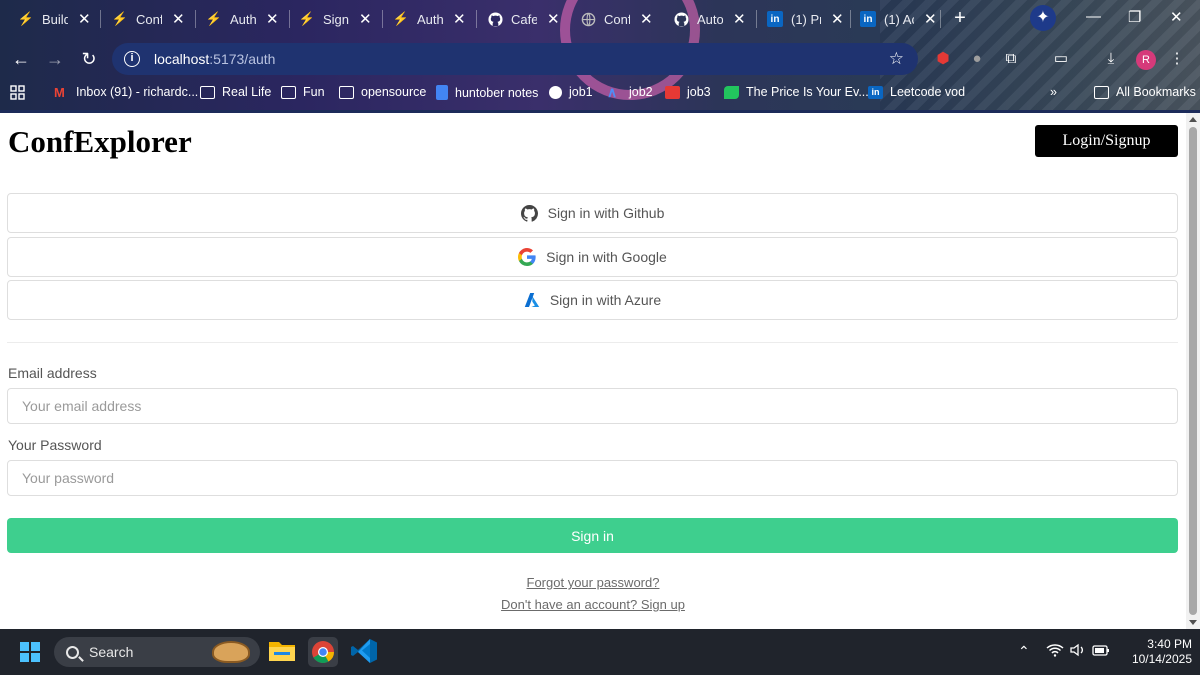 The width and height of the screenshot is (1200, 675). What do you see at coordinates (148, 19) in the screenshot?
I see `browser-tab: ⚡ Confi ✕` at bounding box center [148, 19].